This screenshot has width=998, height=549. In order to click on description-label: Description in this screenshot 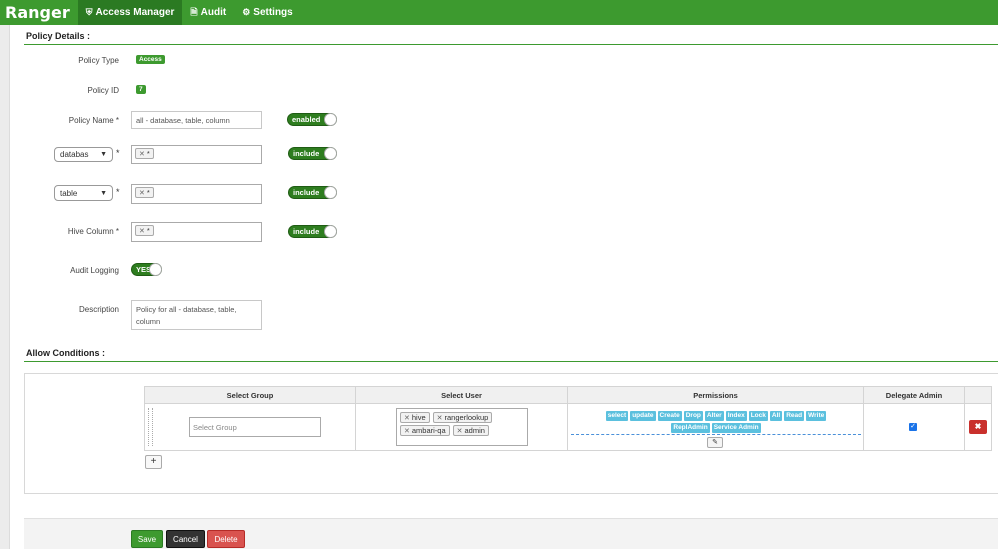, I will do `click(98, 309)`.